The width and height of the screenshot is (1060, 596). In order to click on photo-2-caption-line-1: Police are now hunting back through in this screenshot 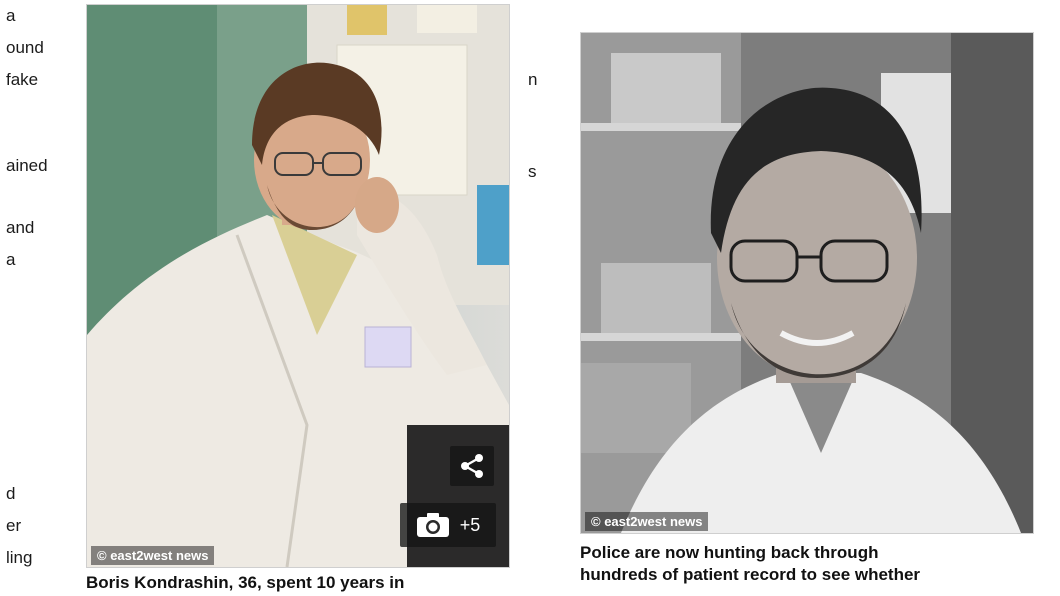, I will do `click(729, 552)`.